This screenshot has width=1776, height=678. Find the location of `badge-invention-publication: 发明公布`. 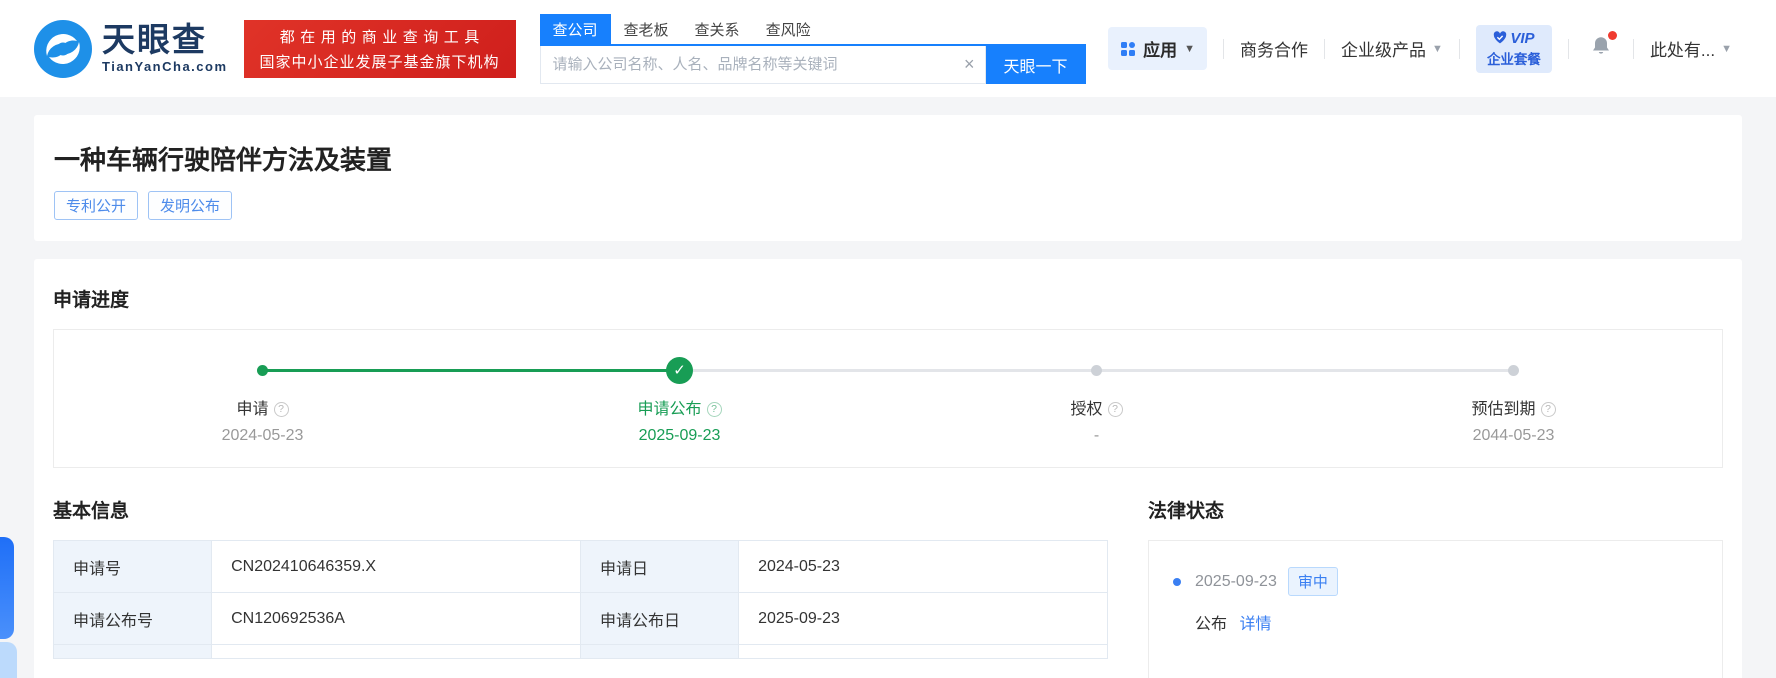

badge-invention-publication: 发明公布 is located at coordinates (190, 205).